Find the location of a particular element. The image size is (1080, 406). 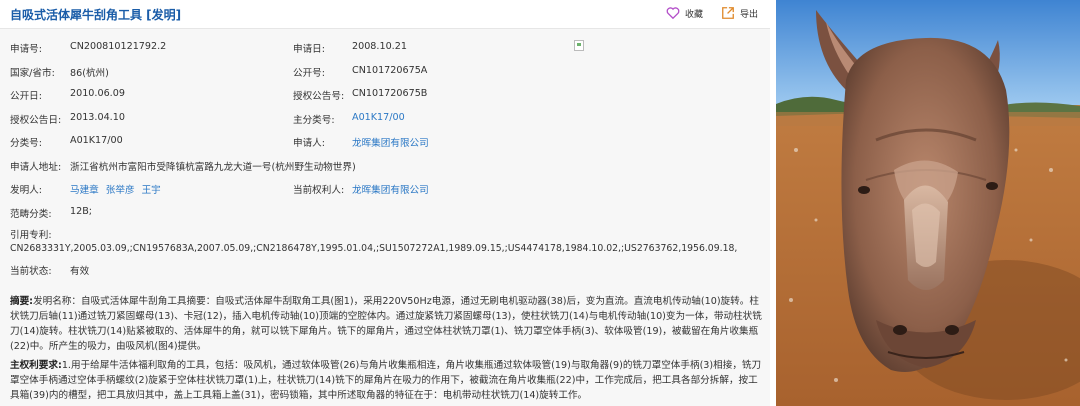

header-actions: 收藏 导出 is located at coordinates (712, 13).